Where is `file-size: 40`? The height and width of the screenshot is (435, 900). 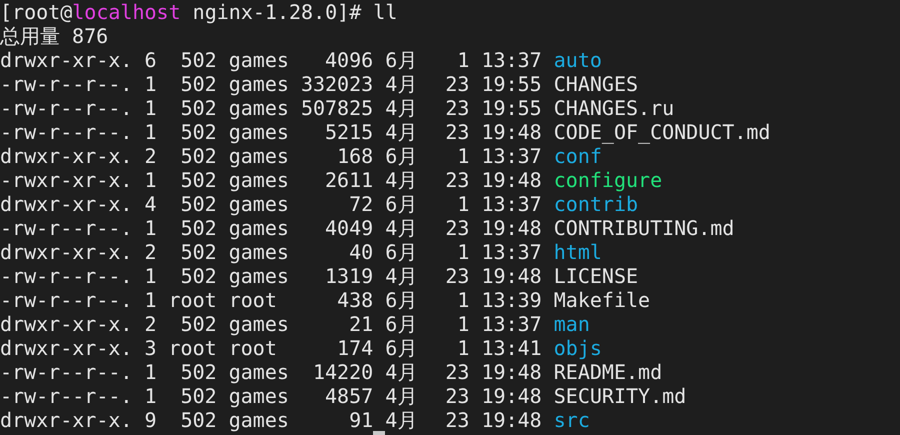 file-size: 40 is located at coordinates (361, 252).